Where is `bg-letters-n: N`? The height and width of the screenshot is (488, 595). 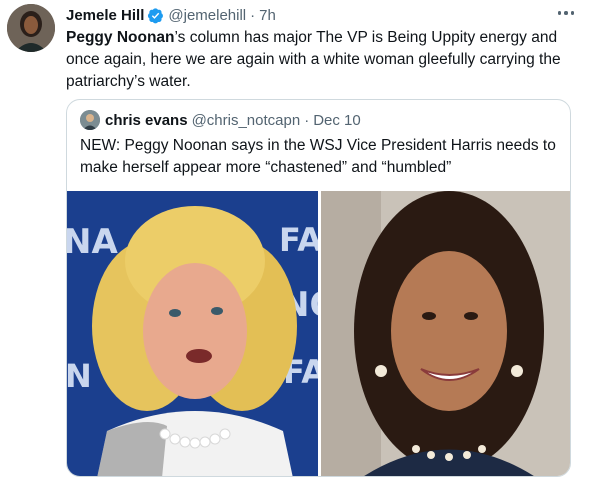 bg-letters-n: N is located at coordinates (79, 376).